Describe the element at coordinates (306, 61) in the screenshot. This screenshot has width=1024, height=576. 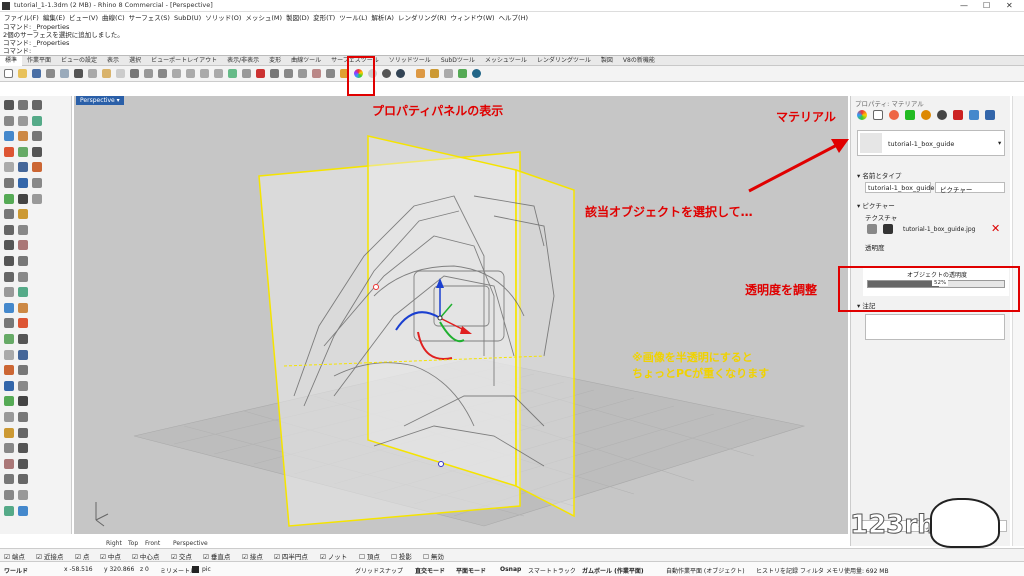
I see `tab-curve-tools: 曲線ツール` at that location.